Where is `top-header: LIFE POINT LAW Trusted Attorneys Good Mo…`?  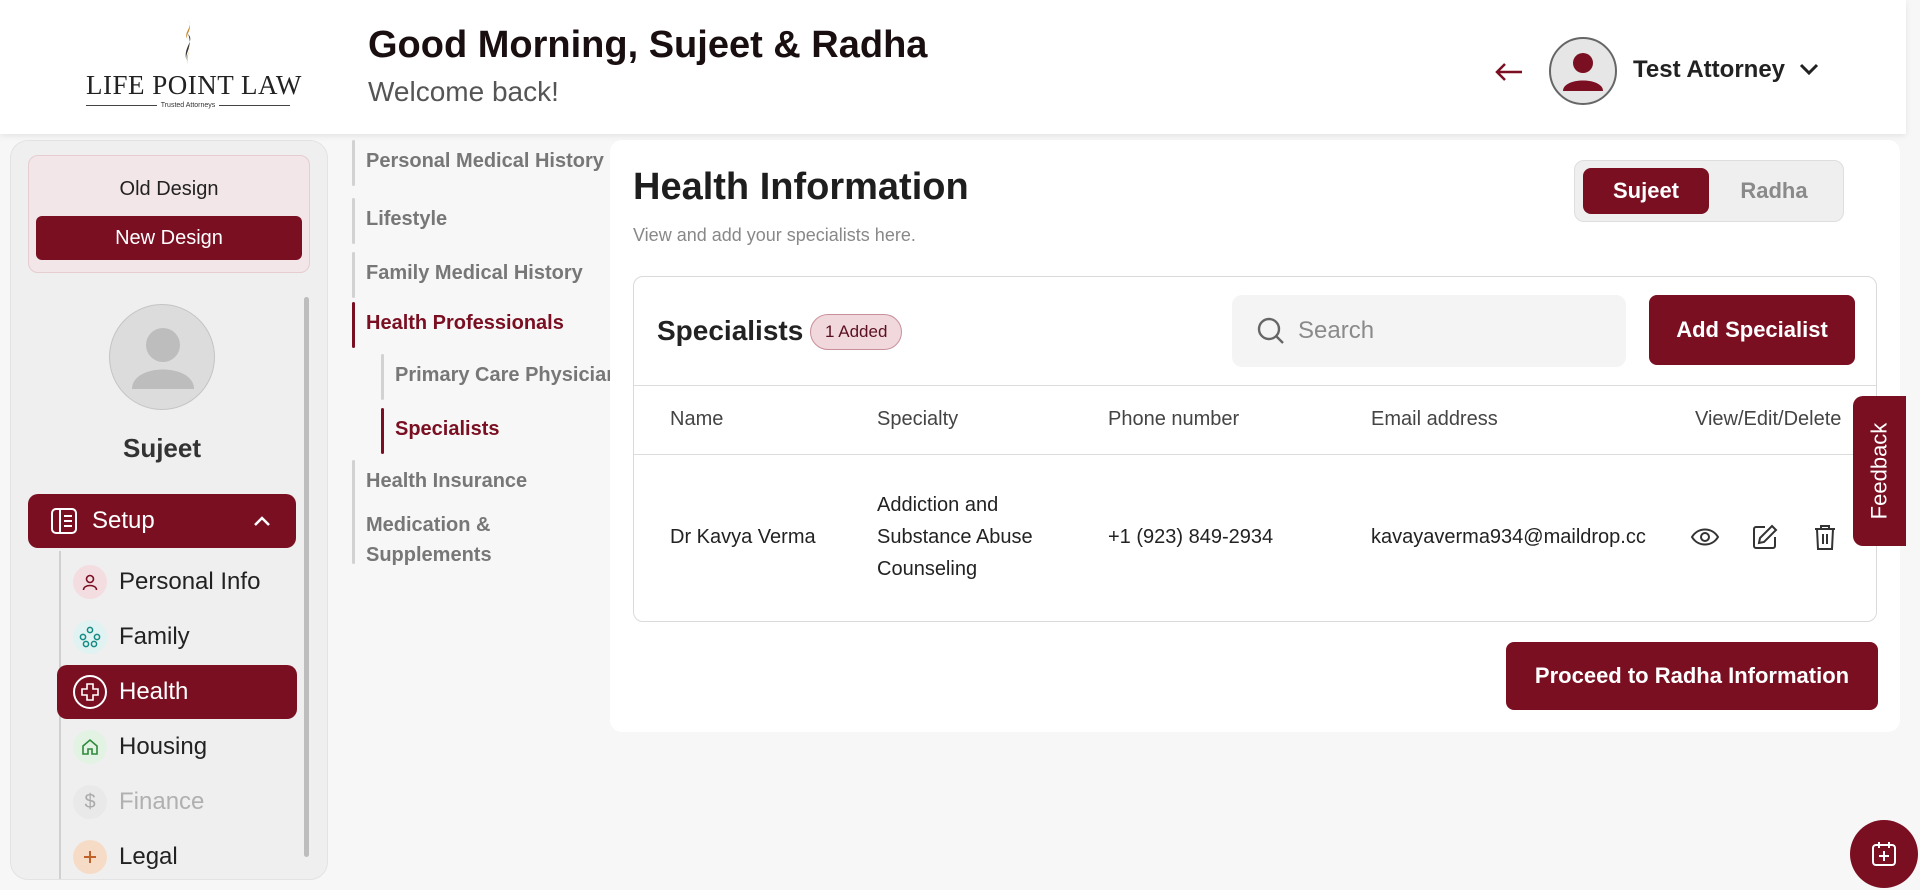 top-header: LIFE POINT LAW Trusted Attorneys Good Mo… is located at coordinates (953, 67).